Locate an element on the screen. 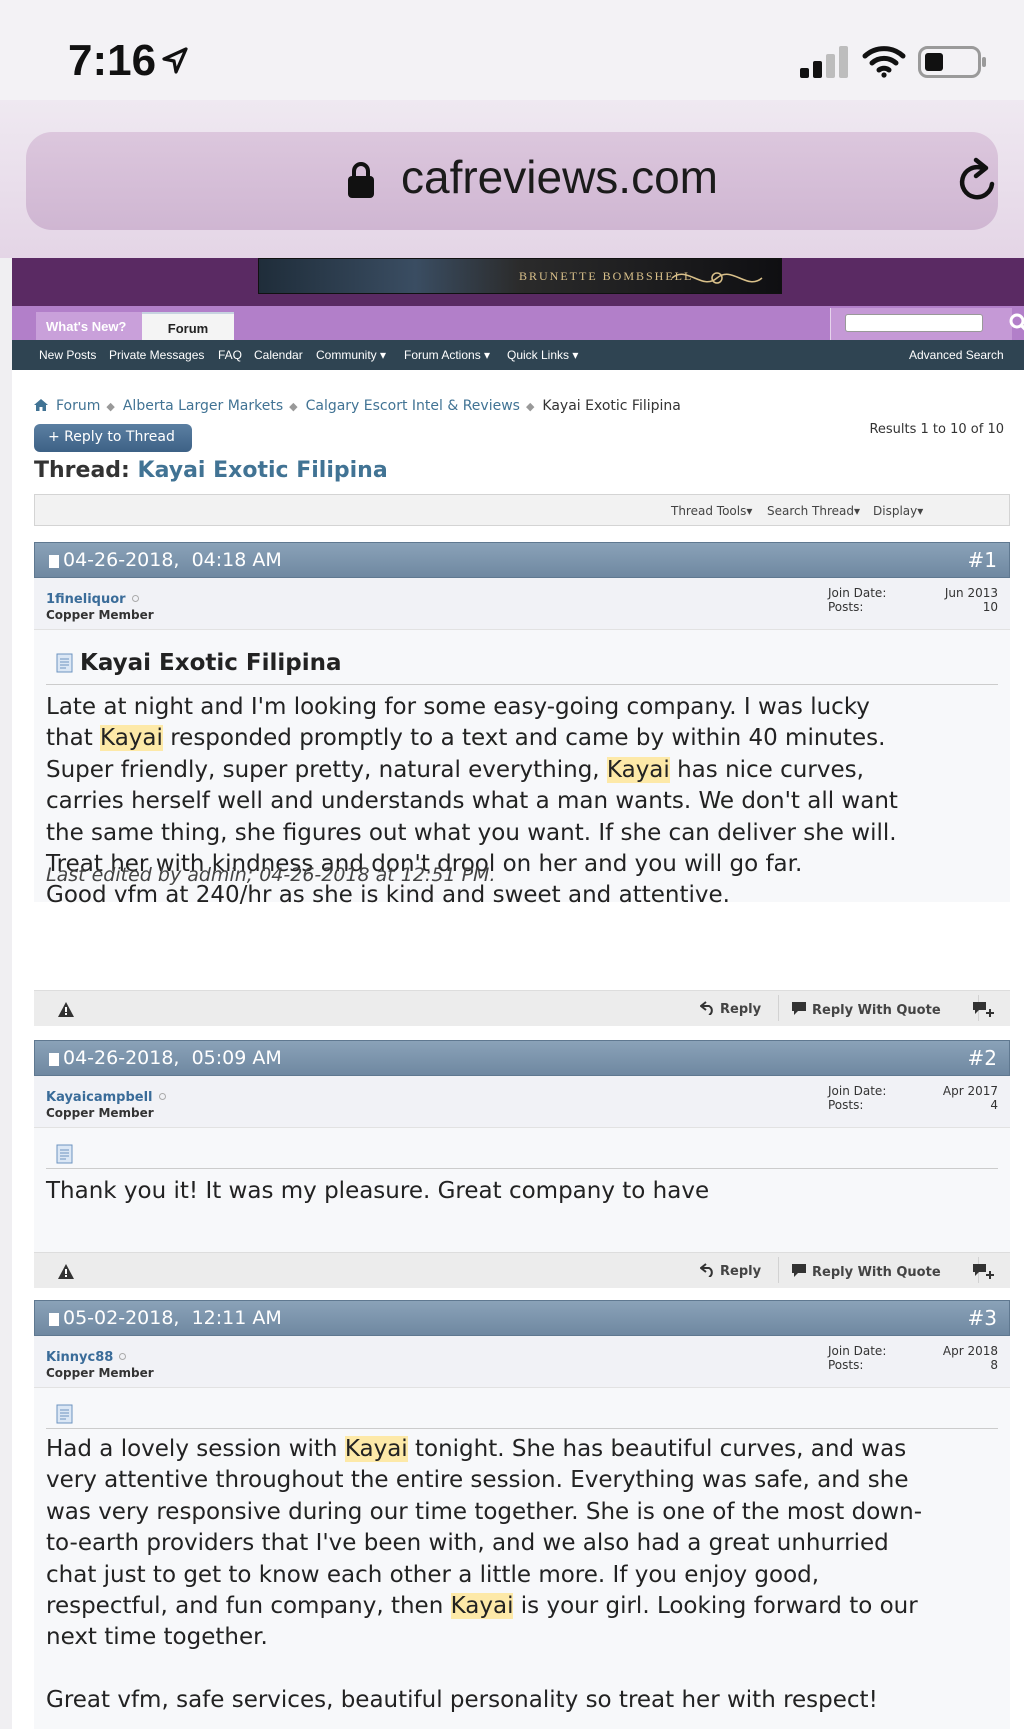  breadcrumb-calgary: Calgary Escort Intel & Reviews is located at coordinates (413, 406).